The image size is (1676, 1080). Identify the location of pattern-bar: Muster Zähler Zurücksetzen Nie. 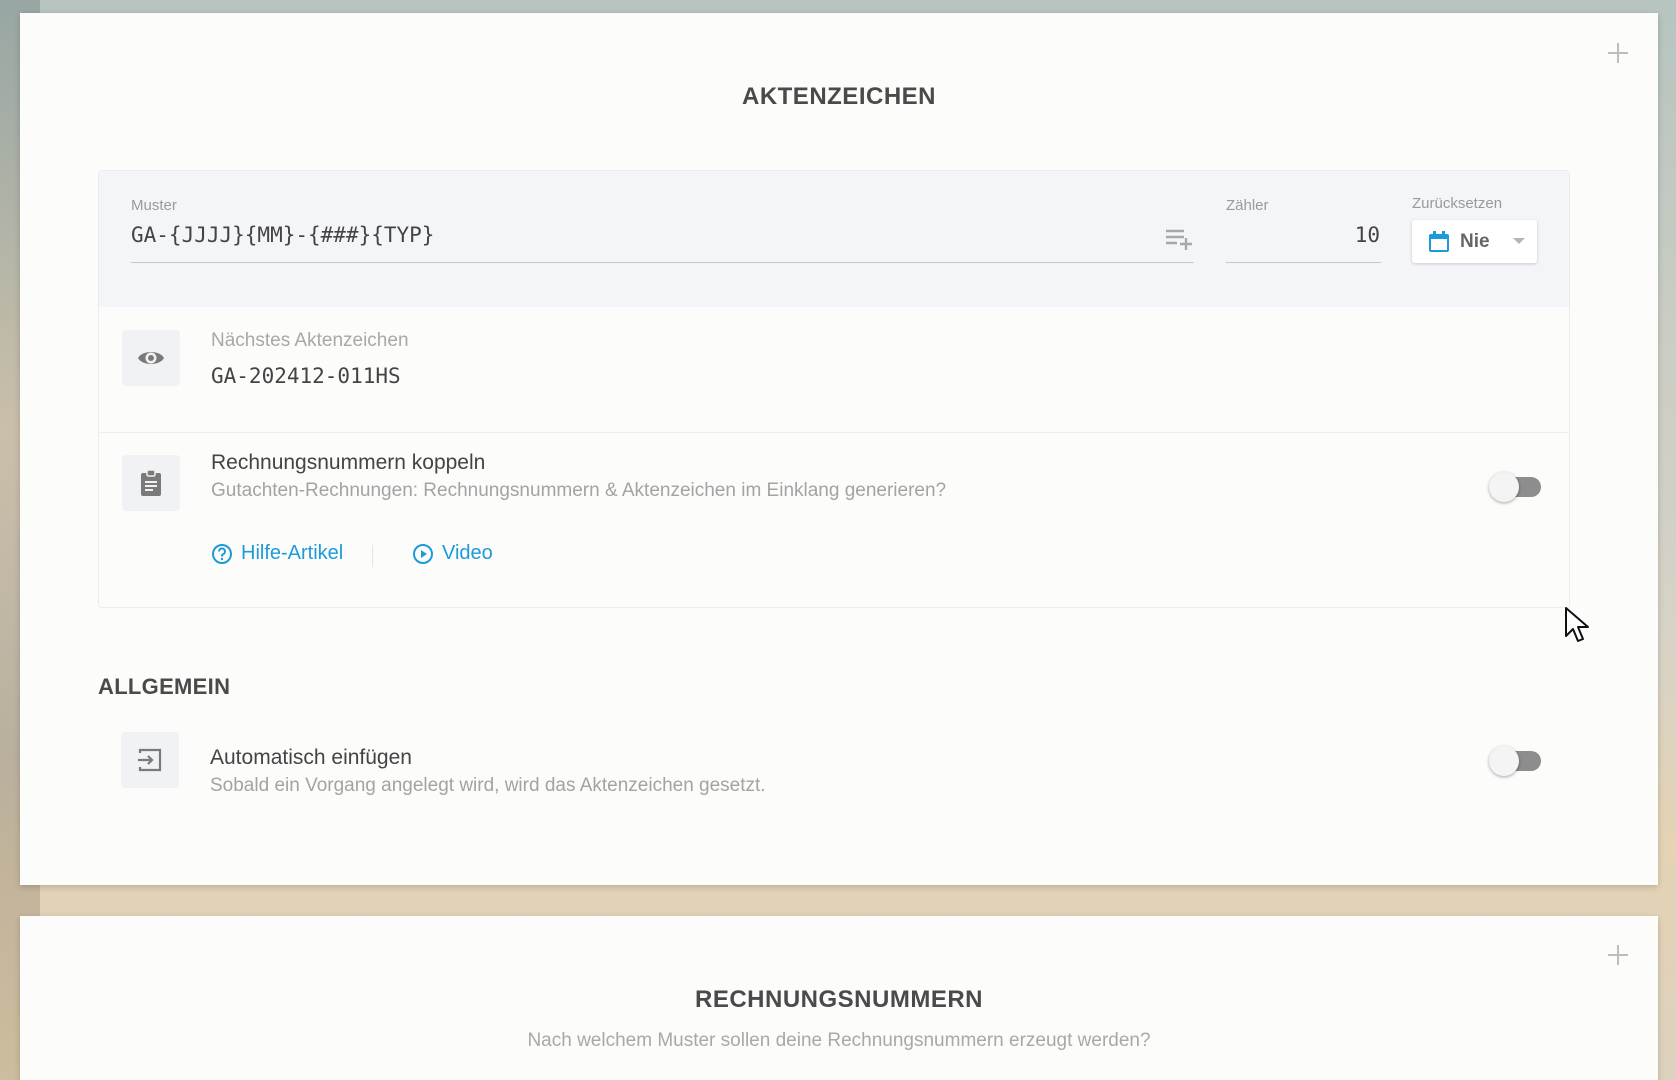
(834, 239).